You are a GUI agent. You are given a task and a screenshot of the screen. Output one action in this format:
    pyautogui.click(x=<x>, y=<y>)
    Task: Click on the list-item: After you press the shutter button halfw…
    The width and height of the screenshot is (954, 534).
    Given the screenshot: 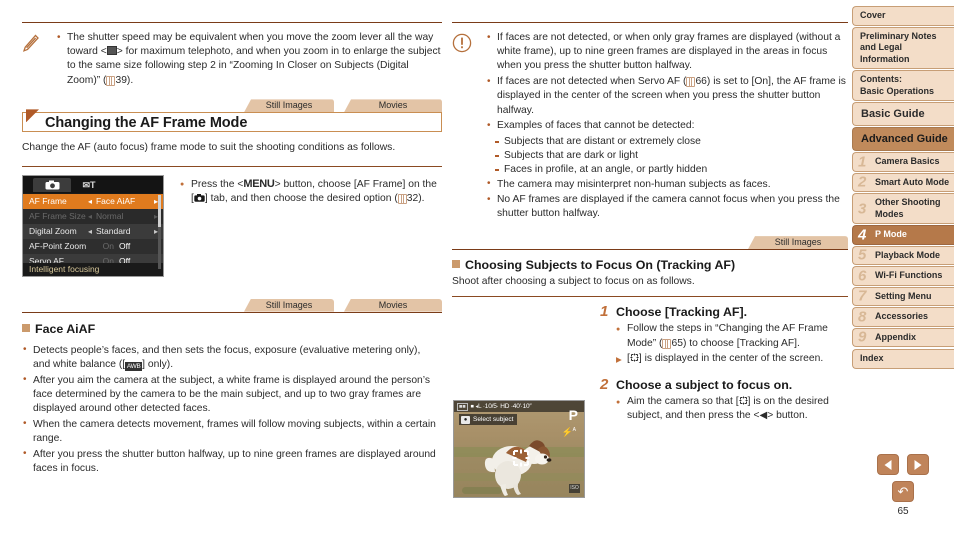 What is the action you would take?
    pyautogui.click(x=230, y=461)
    